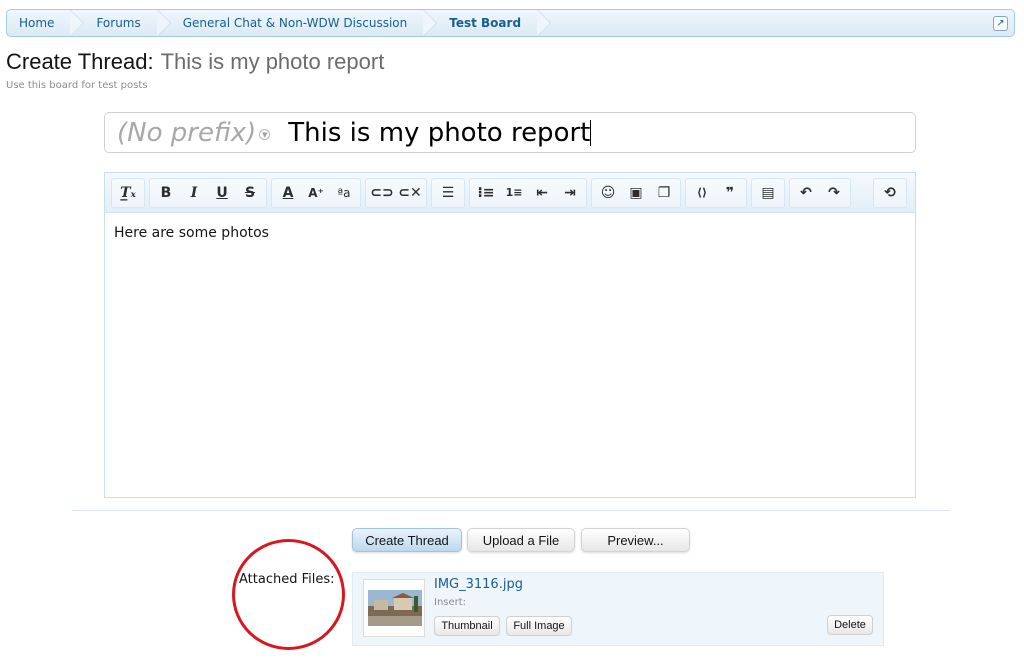 This screenshot has width=1024, height=665. I want to click on chevron-down-icon: ▼, so click(265, 134).